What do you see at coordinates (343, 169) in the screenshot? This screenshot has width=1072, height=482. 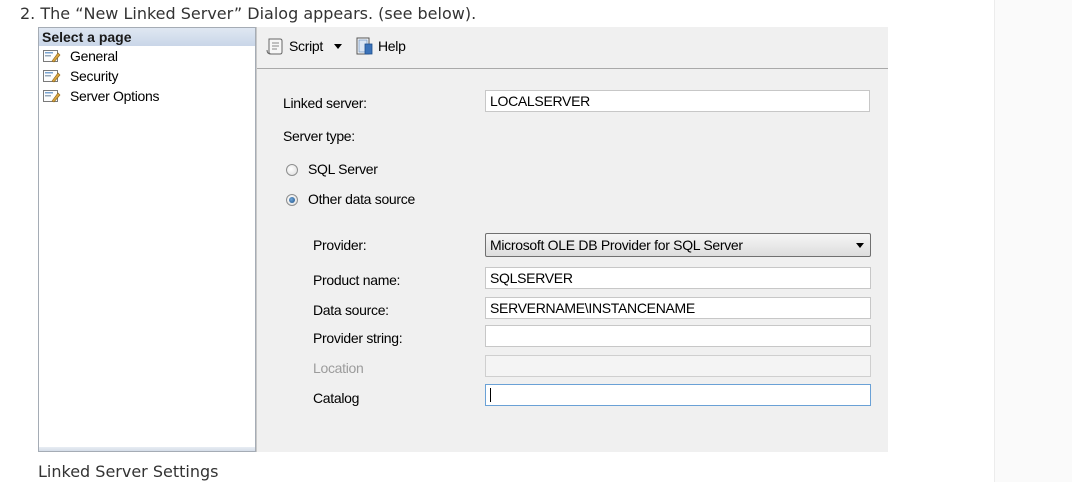 I see `sql-server-radio-label: SQL Server` at bounding box center [343, 169].